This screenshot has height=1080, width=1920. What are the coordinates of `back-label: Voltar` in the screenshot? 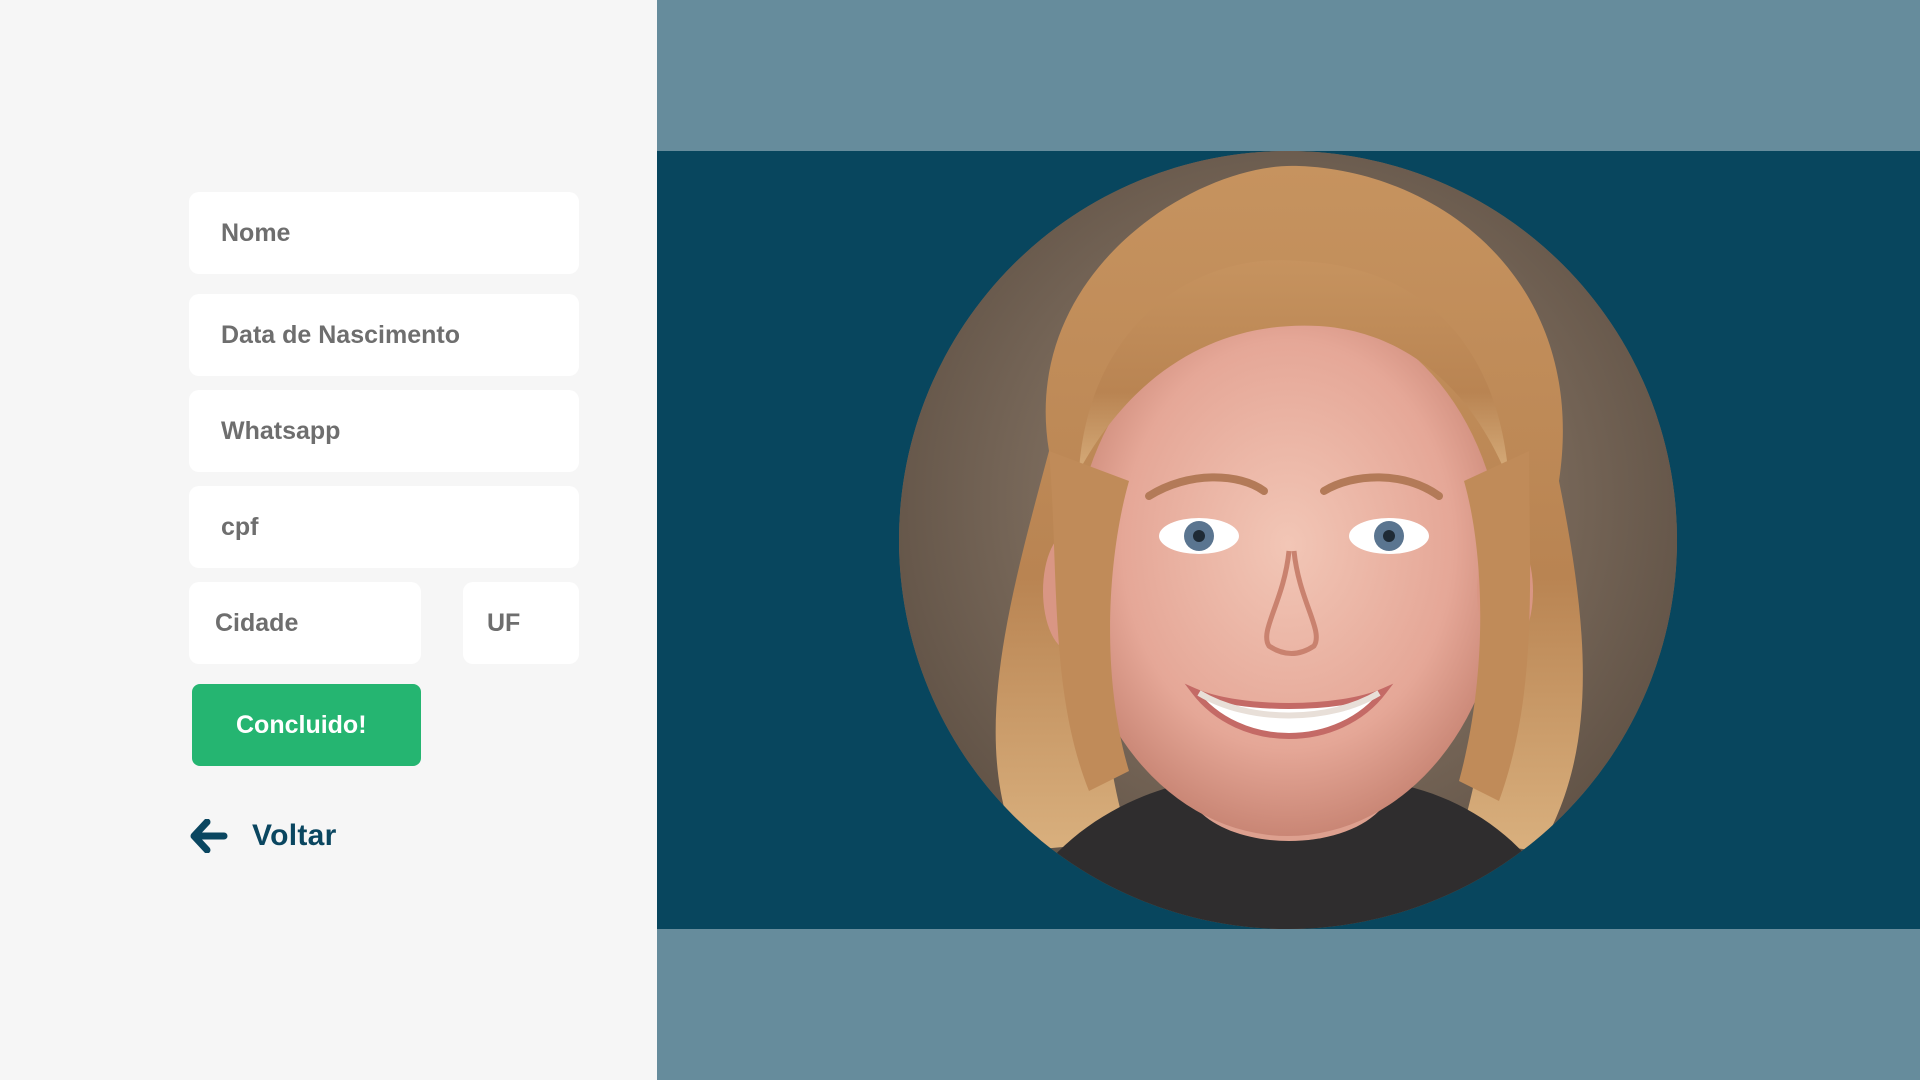 It's located at (294, 836).